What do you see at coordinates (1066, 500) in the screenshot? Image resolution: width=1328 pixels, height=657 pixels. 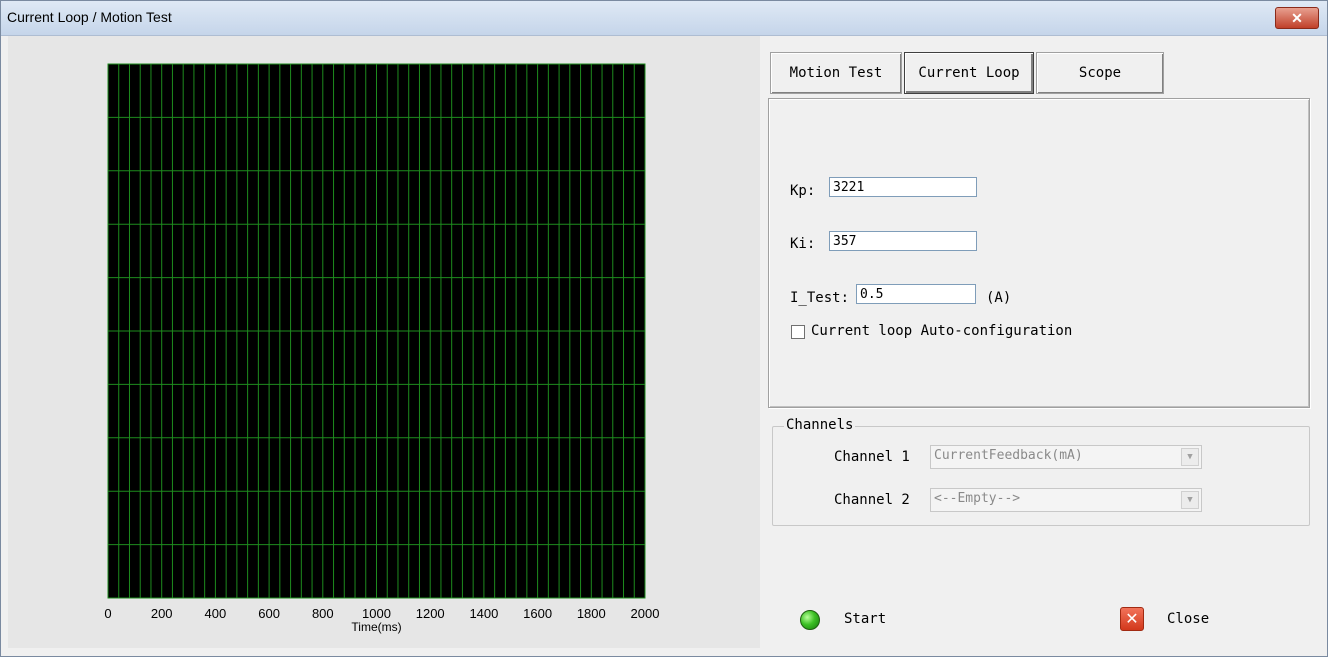 I see `channel-2-select: <--Empty--> ▼` at bounding box center [1066, 500].